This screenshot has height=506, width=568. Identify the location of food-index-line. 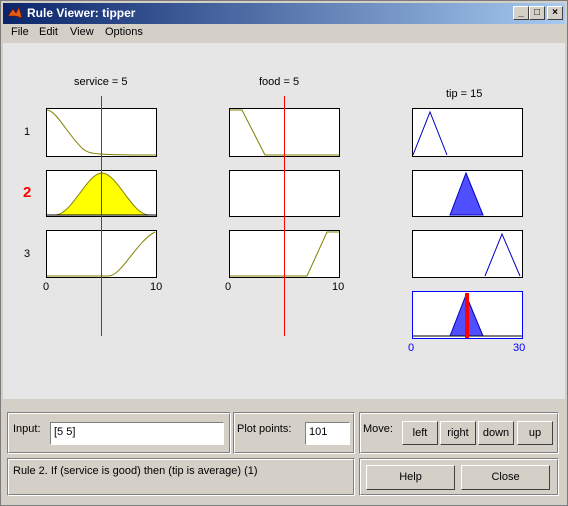
(284, 216).